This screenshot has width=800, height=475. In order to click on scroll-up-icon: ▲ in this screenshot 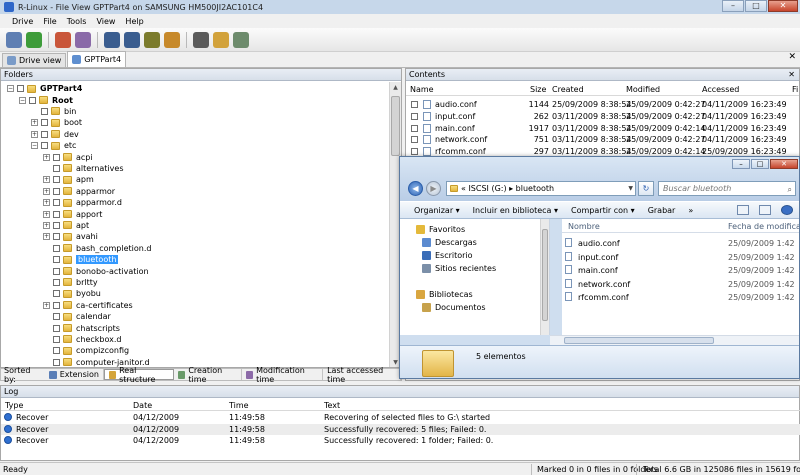, I will do `click(395, 87)`.